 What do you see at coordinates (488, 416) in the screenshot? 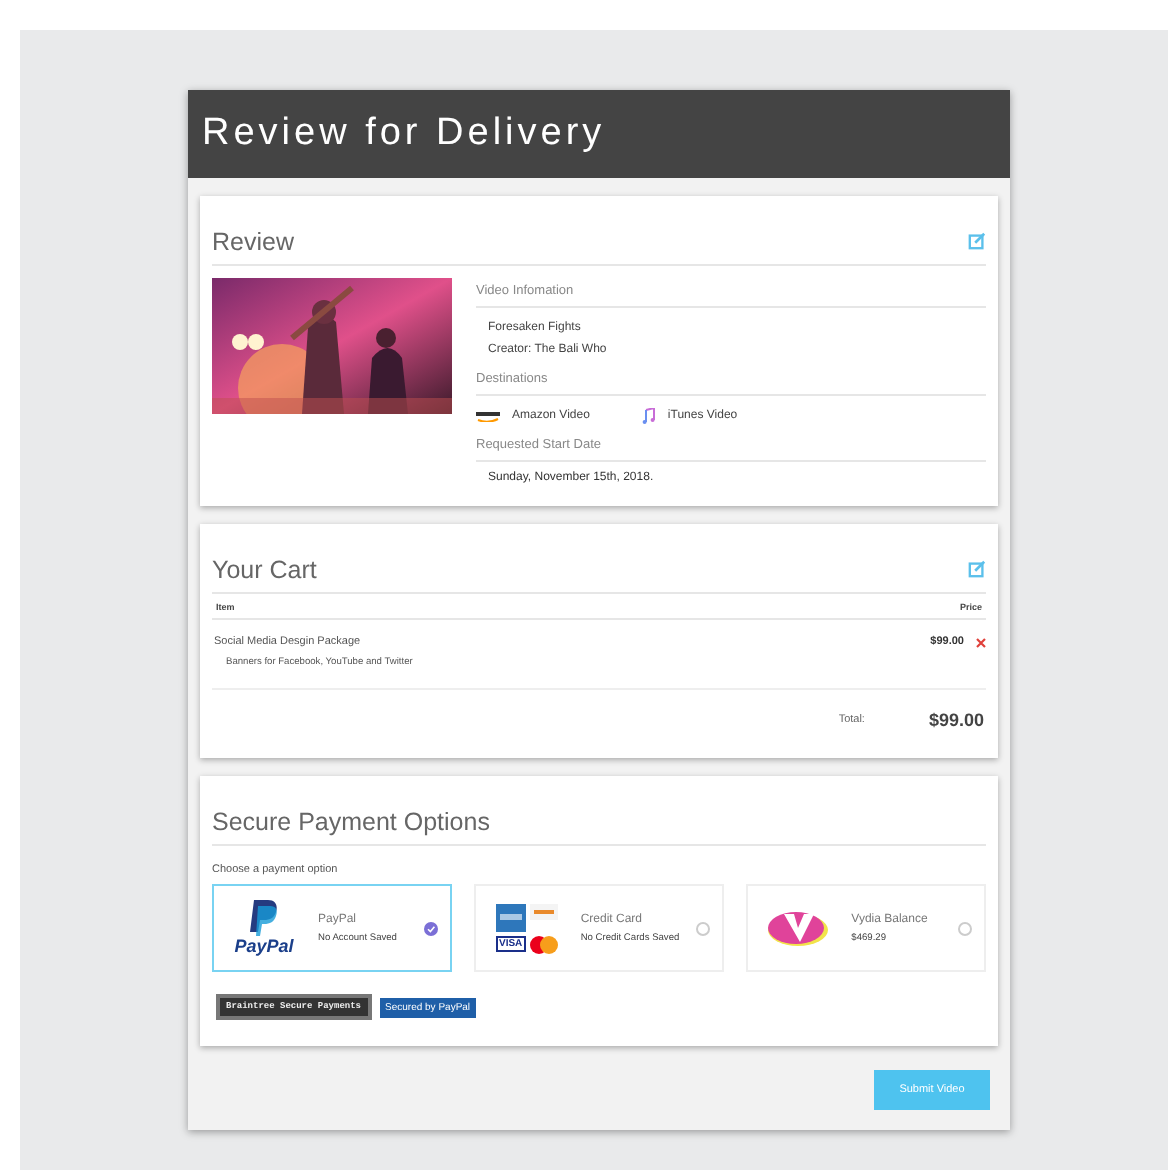
I see `amazon-logo` at bounding box center [488, 416].